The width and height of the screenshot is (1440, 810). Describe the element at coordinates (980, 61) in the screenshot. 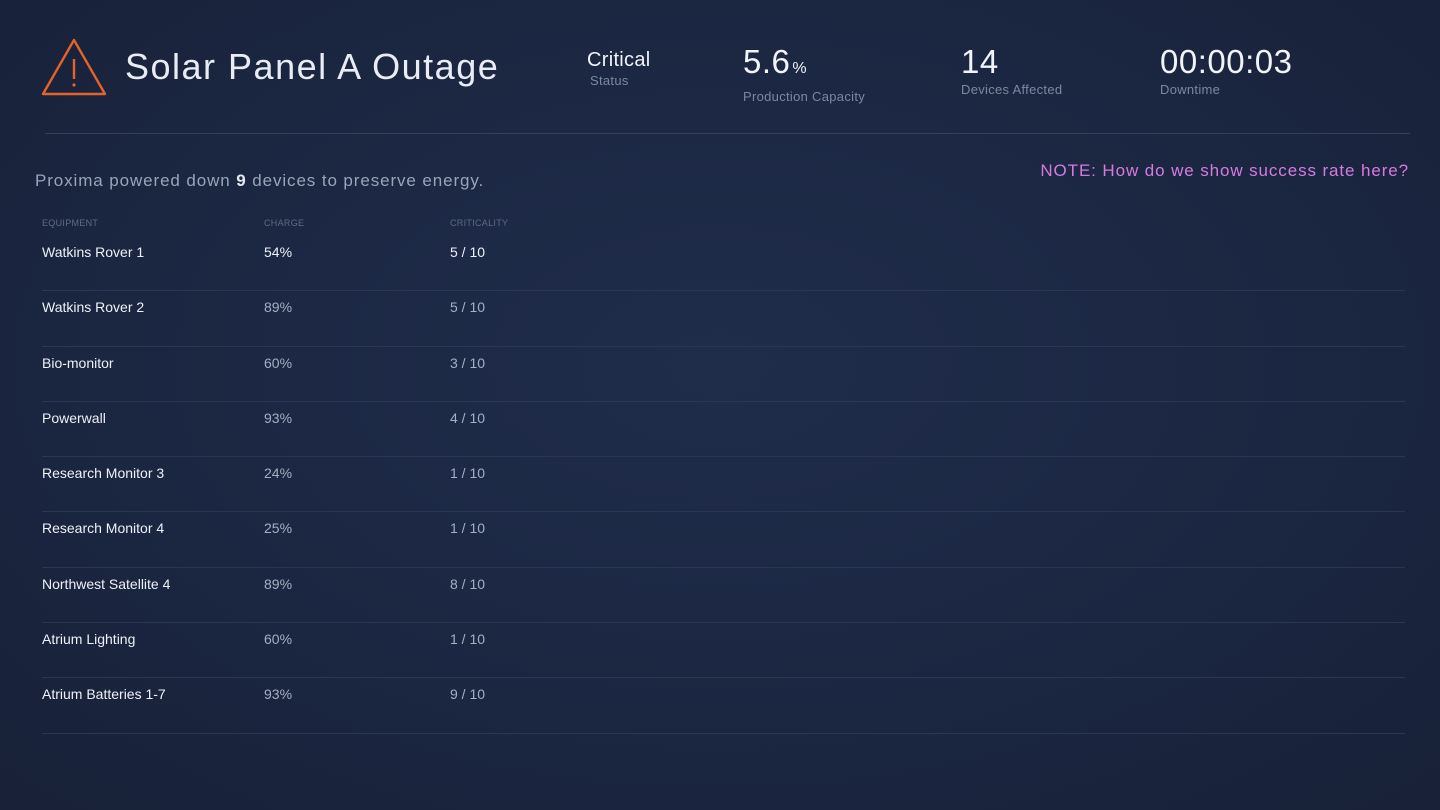

I see `devices-affected-value: 14` at that location.